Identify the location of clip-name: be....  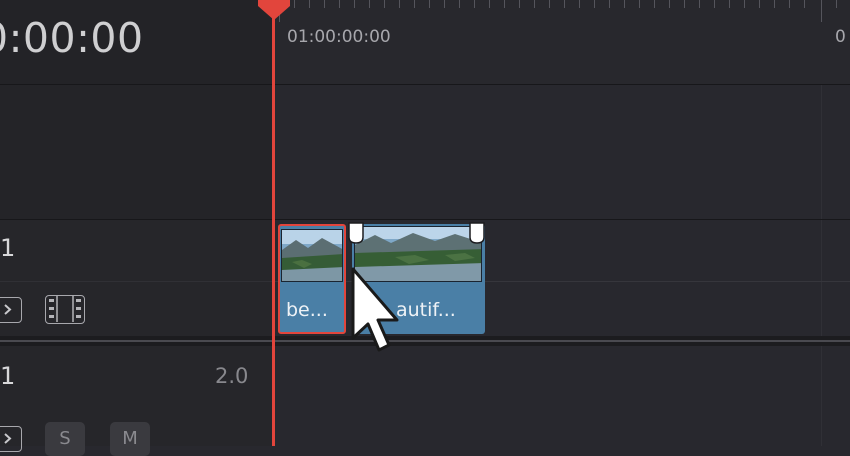
(307, 310).